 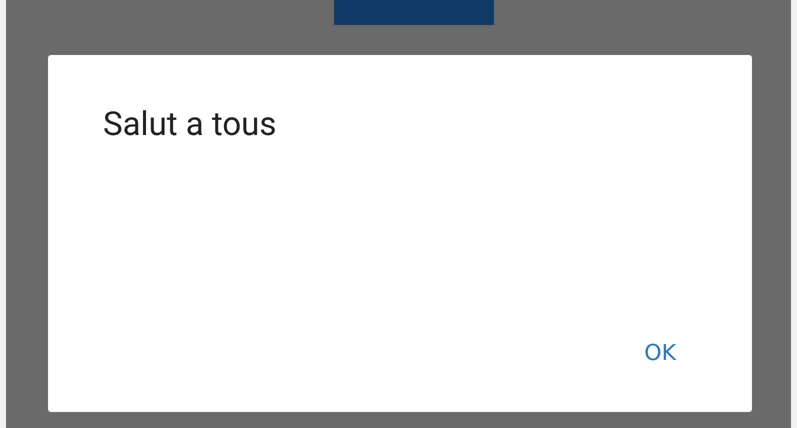 I want to click on ok-button: OK, so click(x=660, y=353).